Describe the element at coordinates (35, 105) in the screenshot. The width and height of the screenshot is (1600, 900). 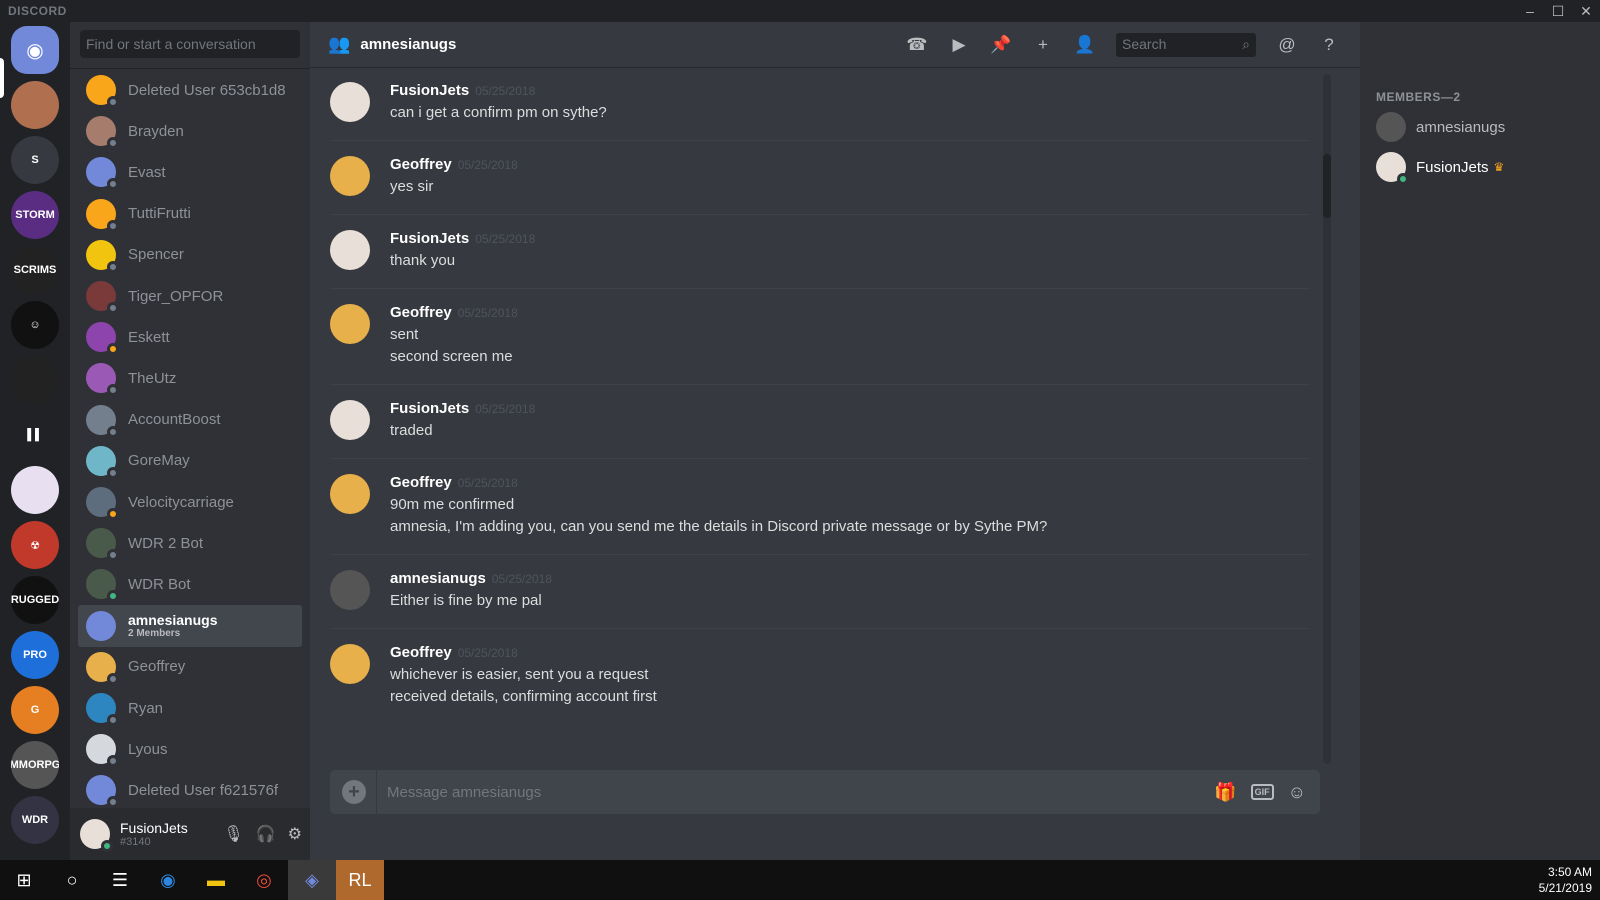
I see `guild-server-avatar-face` at that location.